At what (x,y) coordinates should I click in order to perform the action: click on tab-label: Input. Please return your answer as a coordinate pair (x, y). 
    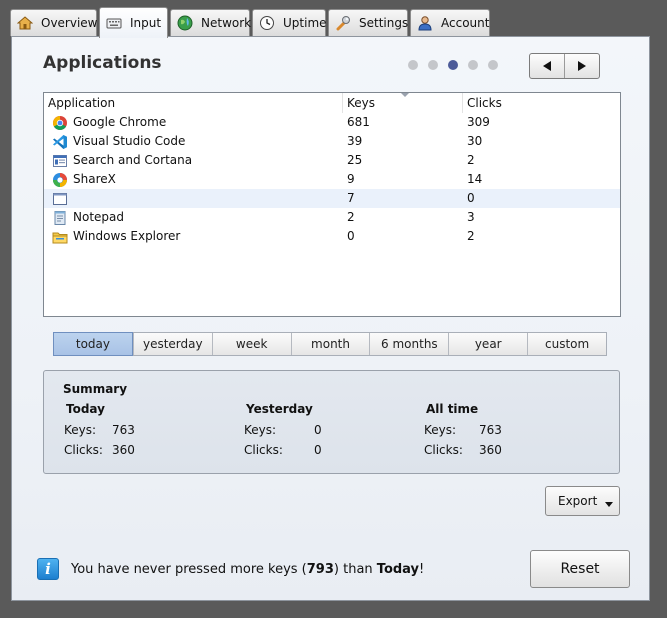
    Looking at the image, I should click on (146, 23).